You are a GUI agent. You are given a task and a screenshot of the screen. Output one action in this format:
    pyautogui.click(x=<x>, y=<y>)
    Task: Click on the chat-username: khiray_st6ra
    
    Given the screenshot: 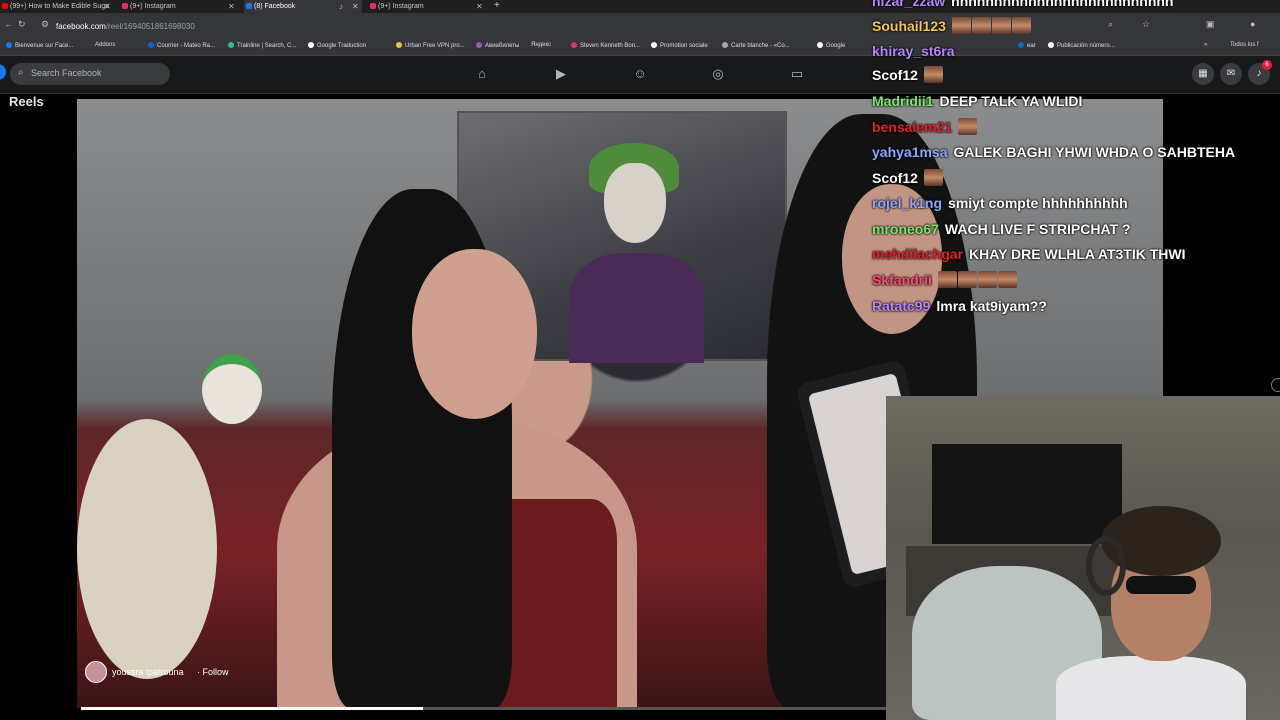 What is the action you would take?
    pyautogui.click(x=913, y=51)
    